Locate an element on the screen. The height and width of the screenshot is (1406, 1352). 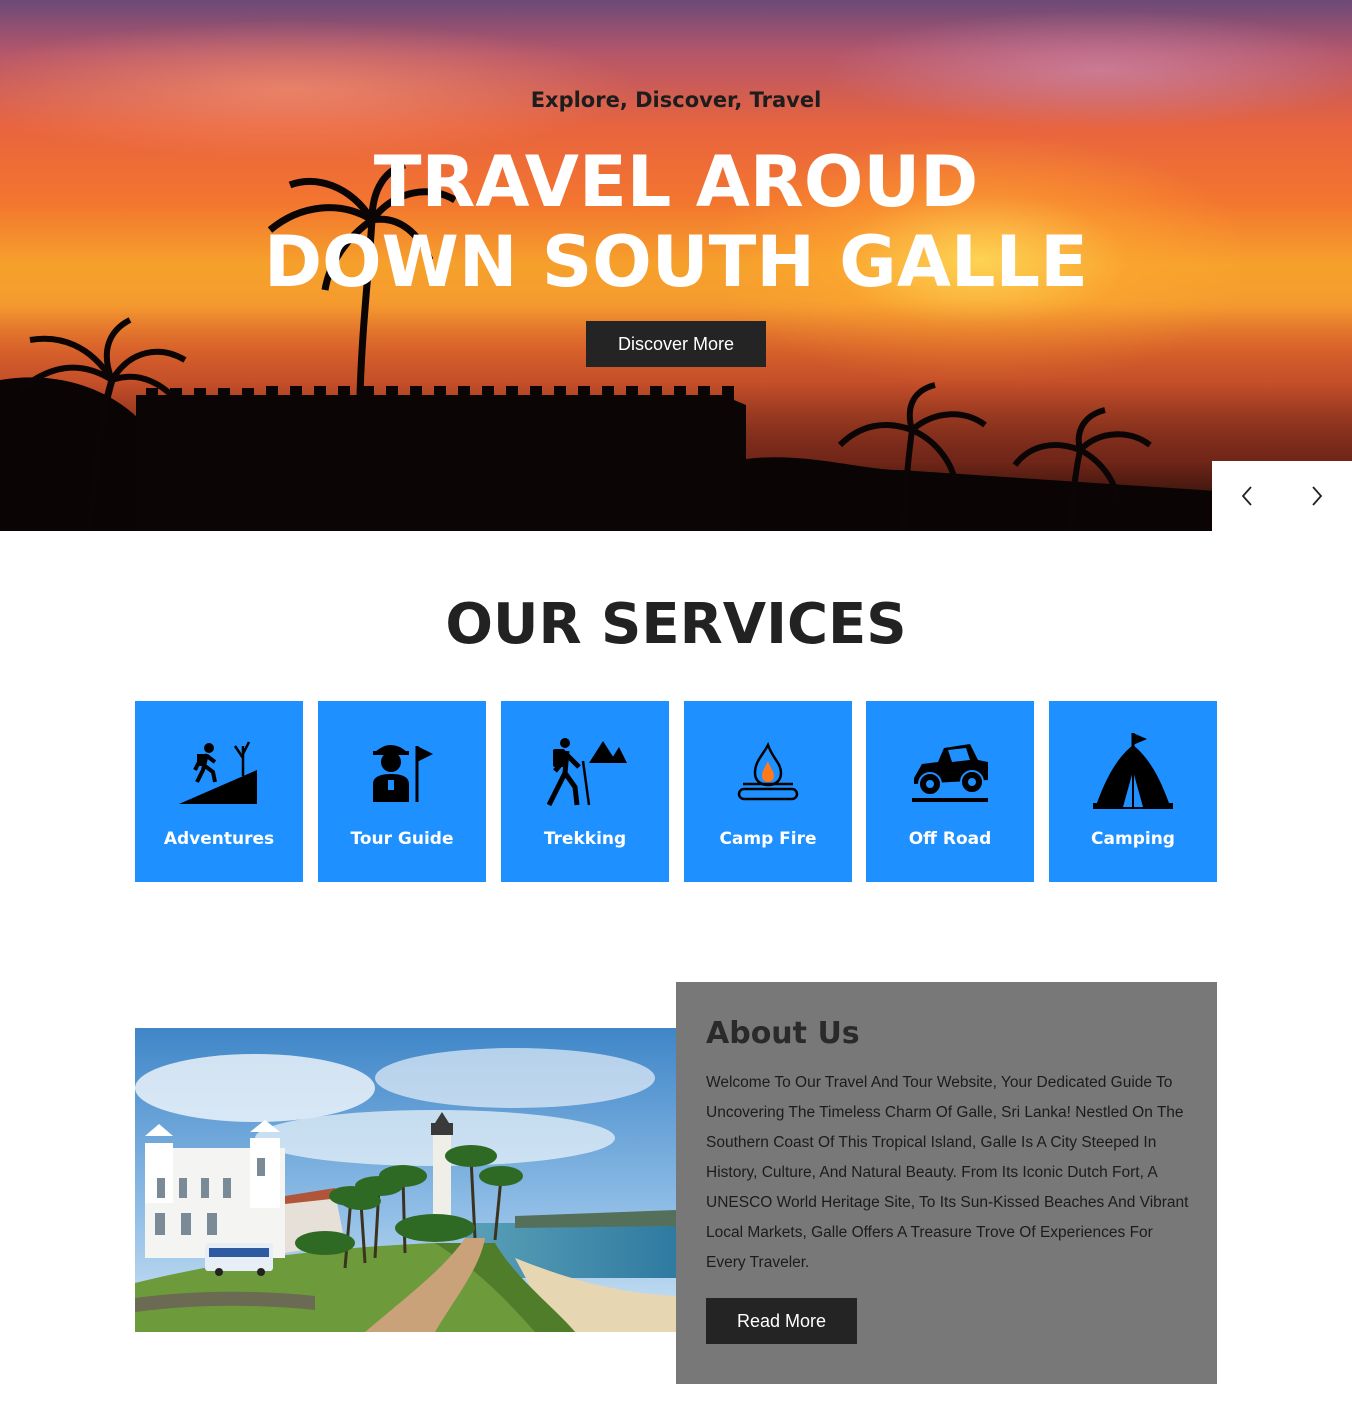
service-card-tour-guide: Tour Guide is located at coordinates (402, 791).